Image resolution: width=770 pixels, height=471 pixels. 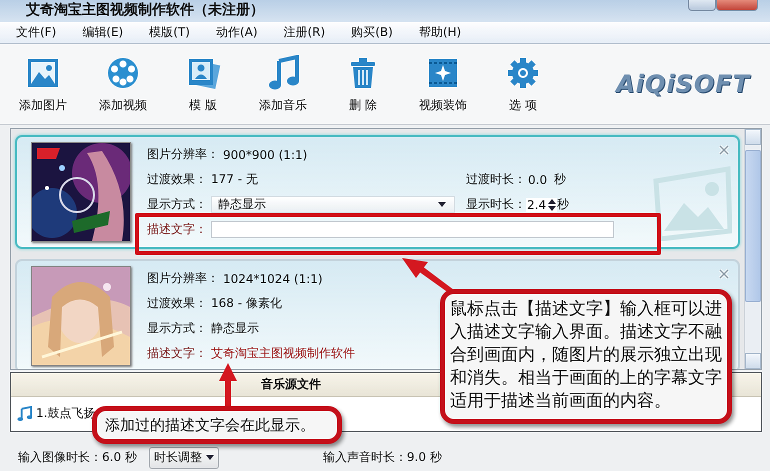 What do you see at coordinates (523, 84) in the screenshot?
I see `toolbar-button: 选 项` at bounding box center [523, 84].